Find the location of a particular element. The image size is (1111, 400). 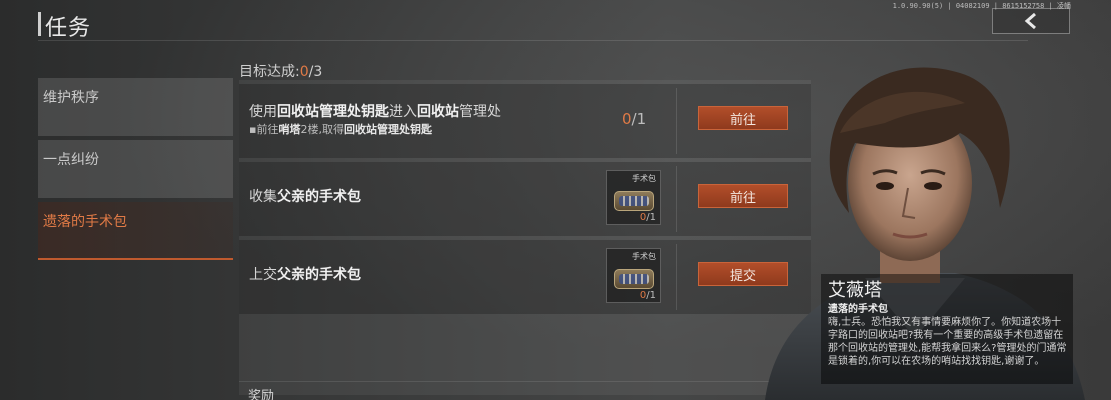

task-keyword: 回收站 is located at coordinates (438, 112).